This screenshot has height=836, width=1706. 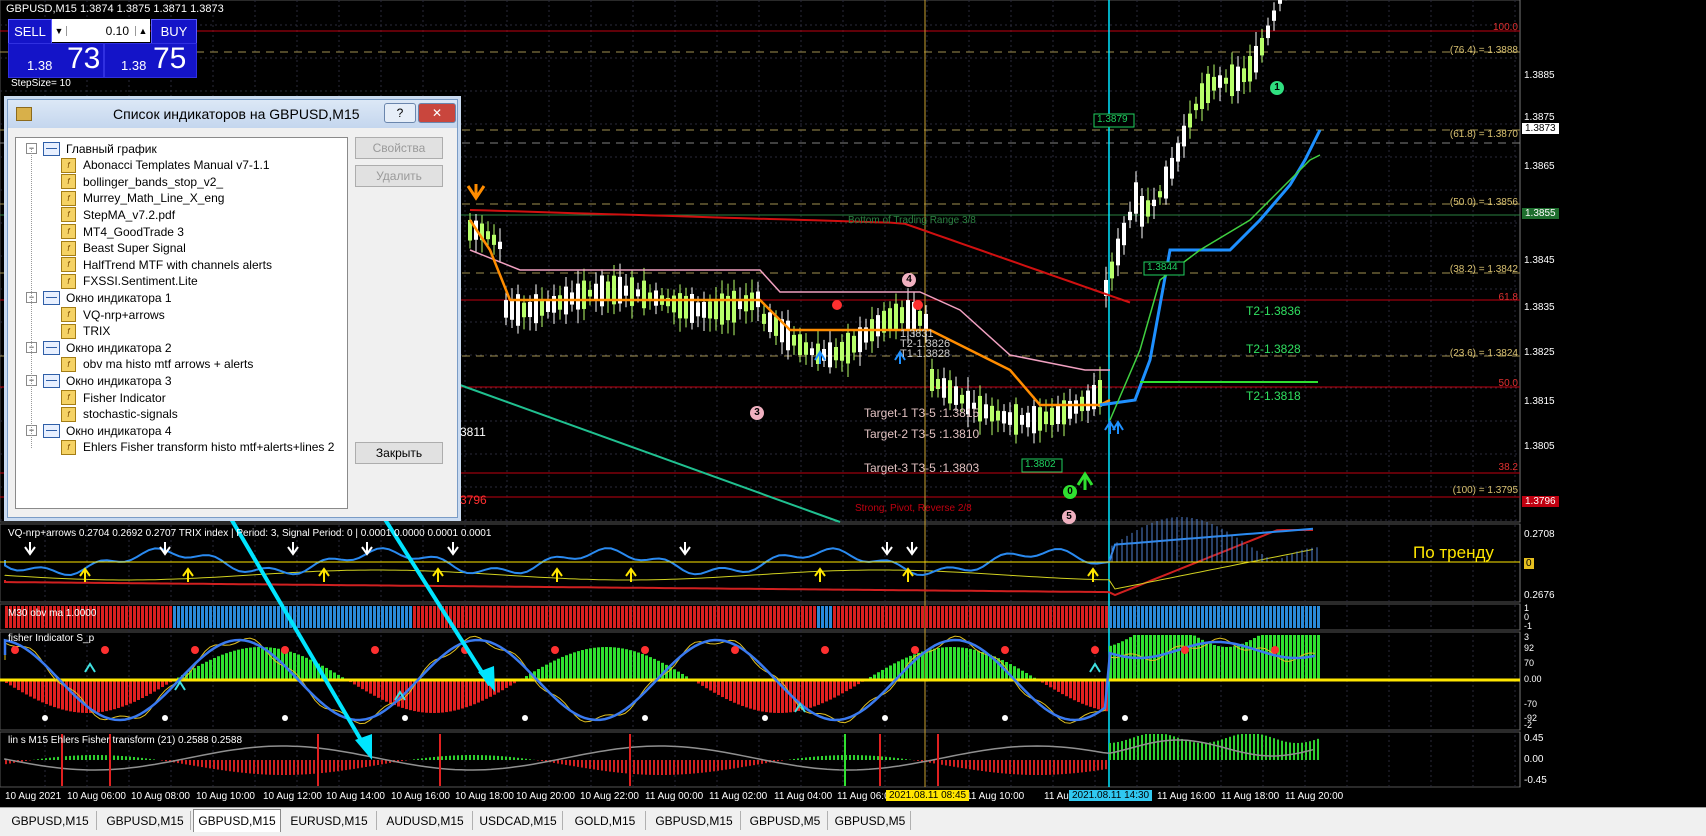 I want to click on tree-indicator-item: fFXSSI.Sentiment.Lite, so click(x=129, y=281).